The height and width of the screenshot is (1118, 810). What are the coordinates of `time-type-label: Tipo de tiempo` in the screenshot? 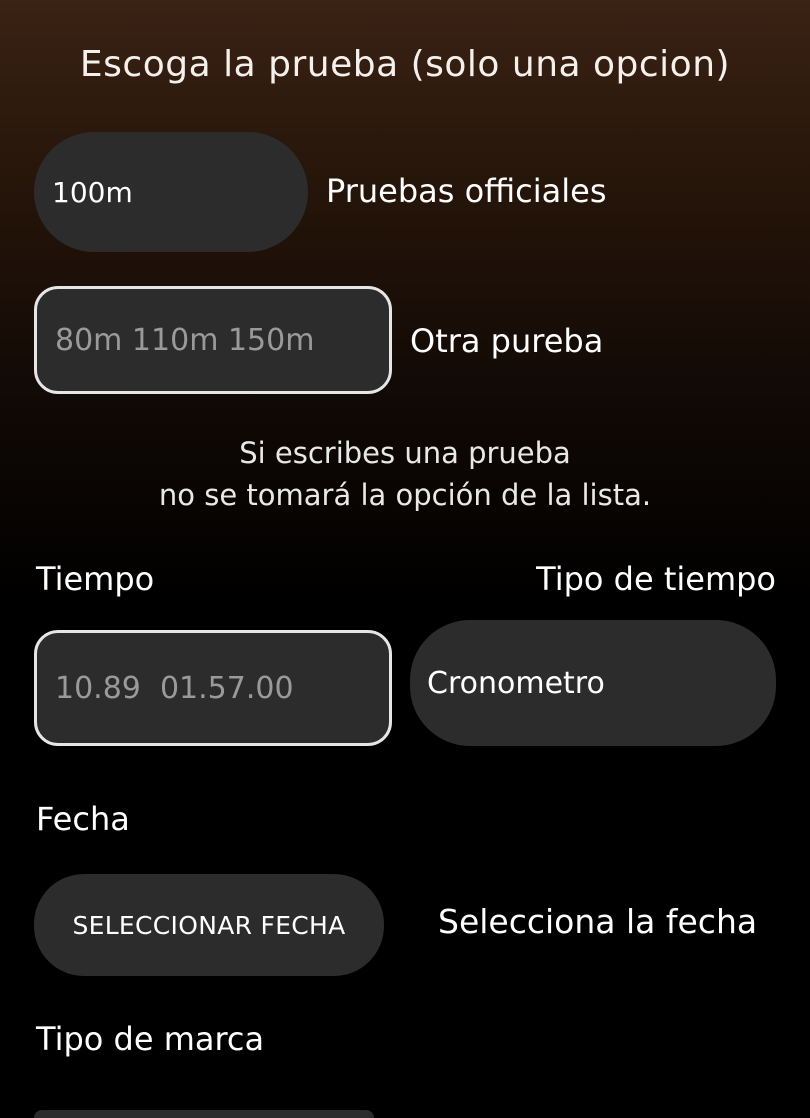 It's located at (656, 579).